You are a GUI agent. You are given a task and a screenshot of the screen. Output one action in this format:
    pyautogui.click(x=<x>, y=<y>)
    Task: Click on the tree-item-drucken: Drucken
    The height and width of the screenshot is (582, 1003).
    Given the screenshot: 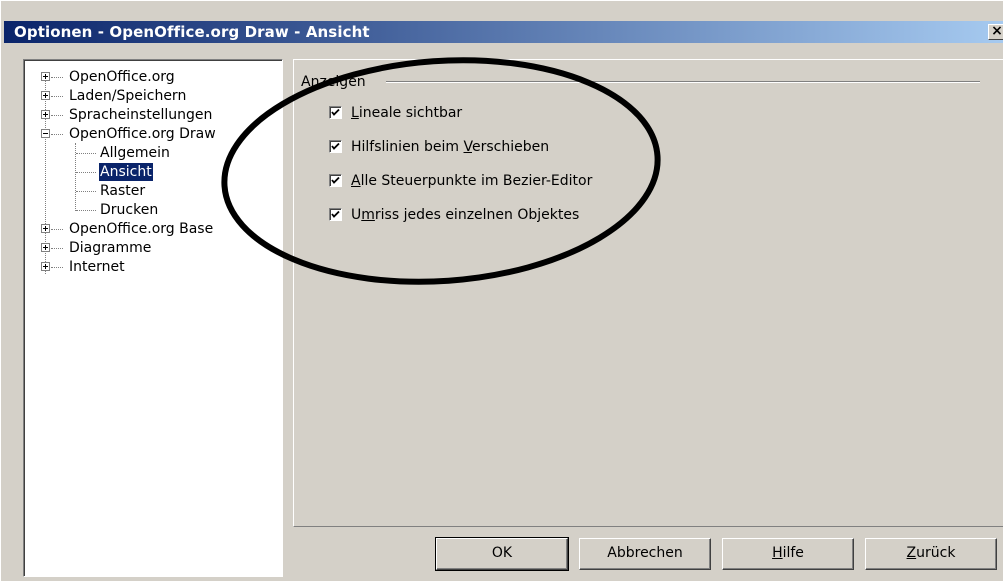 What is the action you would take?
    pyautogui.click(x=151, y=210)
    